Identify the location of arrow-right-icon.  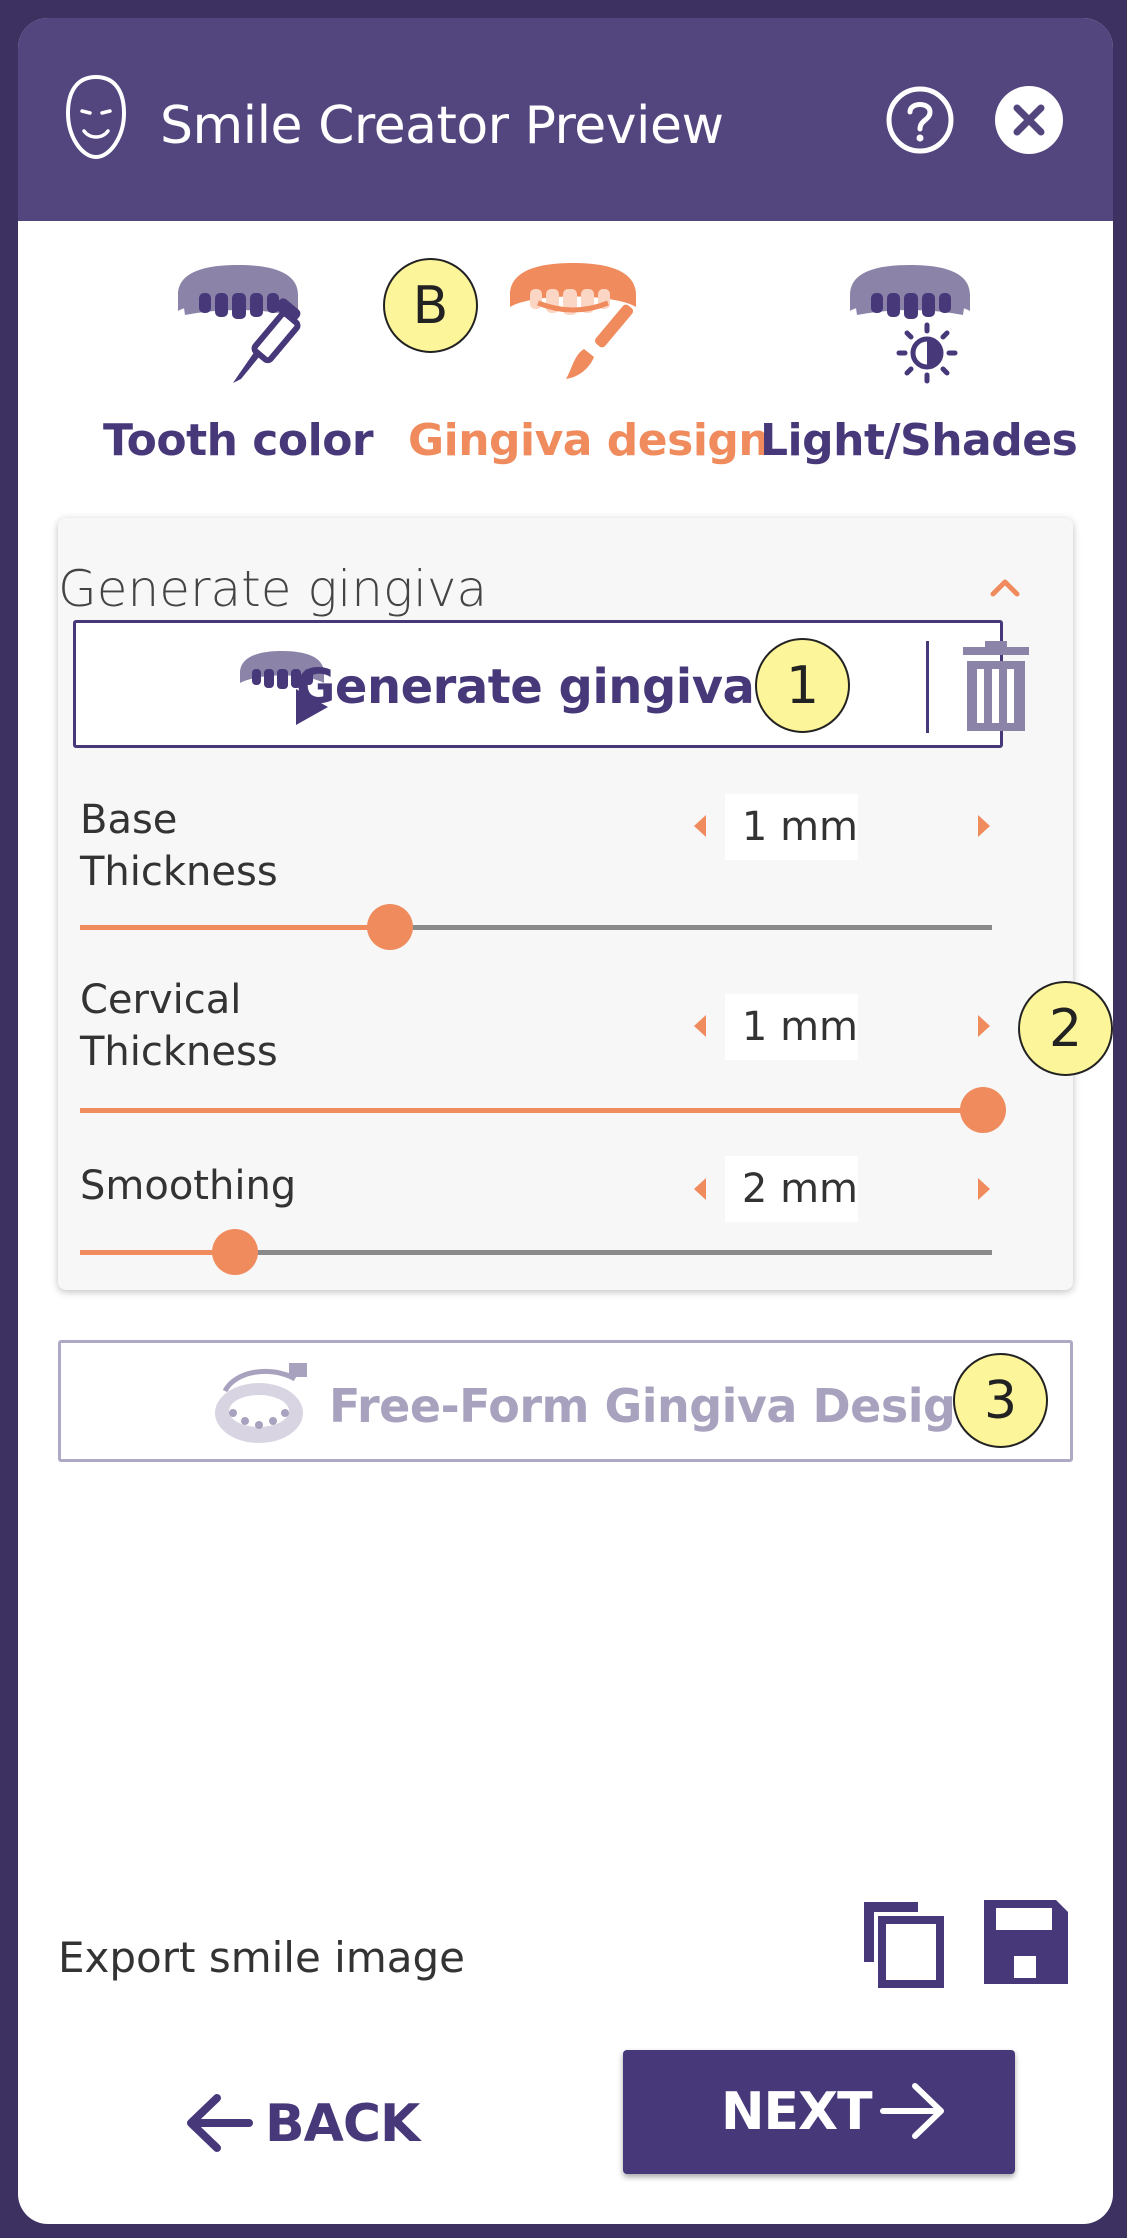
(912, 2111).